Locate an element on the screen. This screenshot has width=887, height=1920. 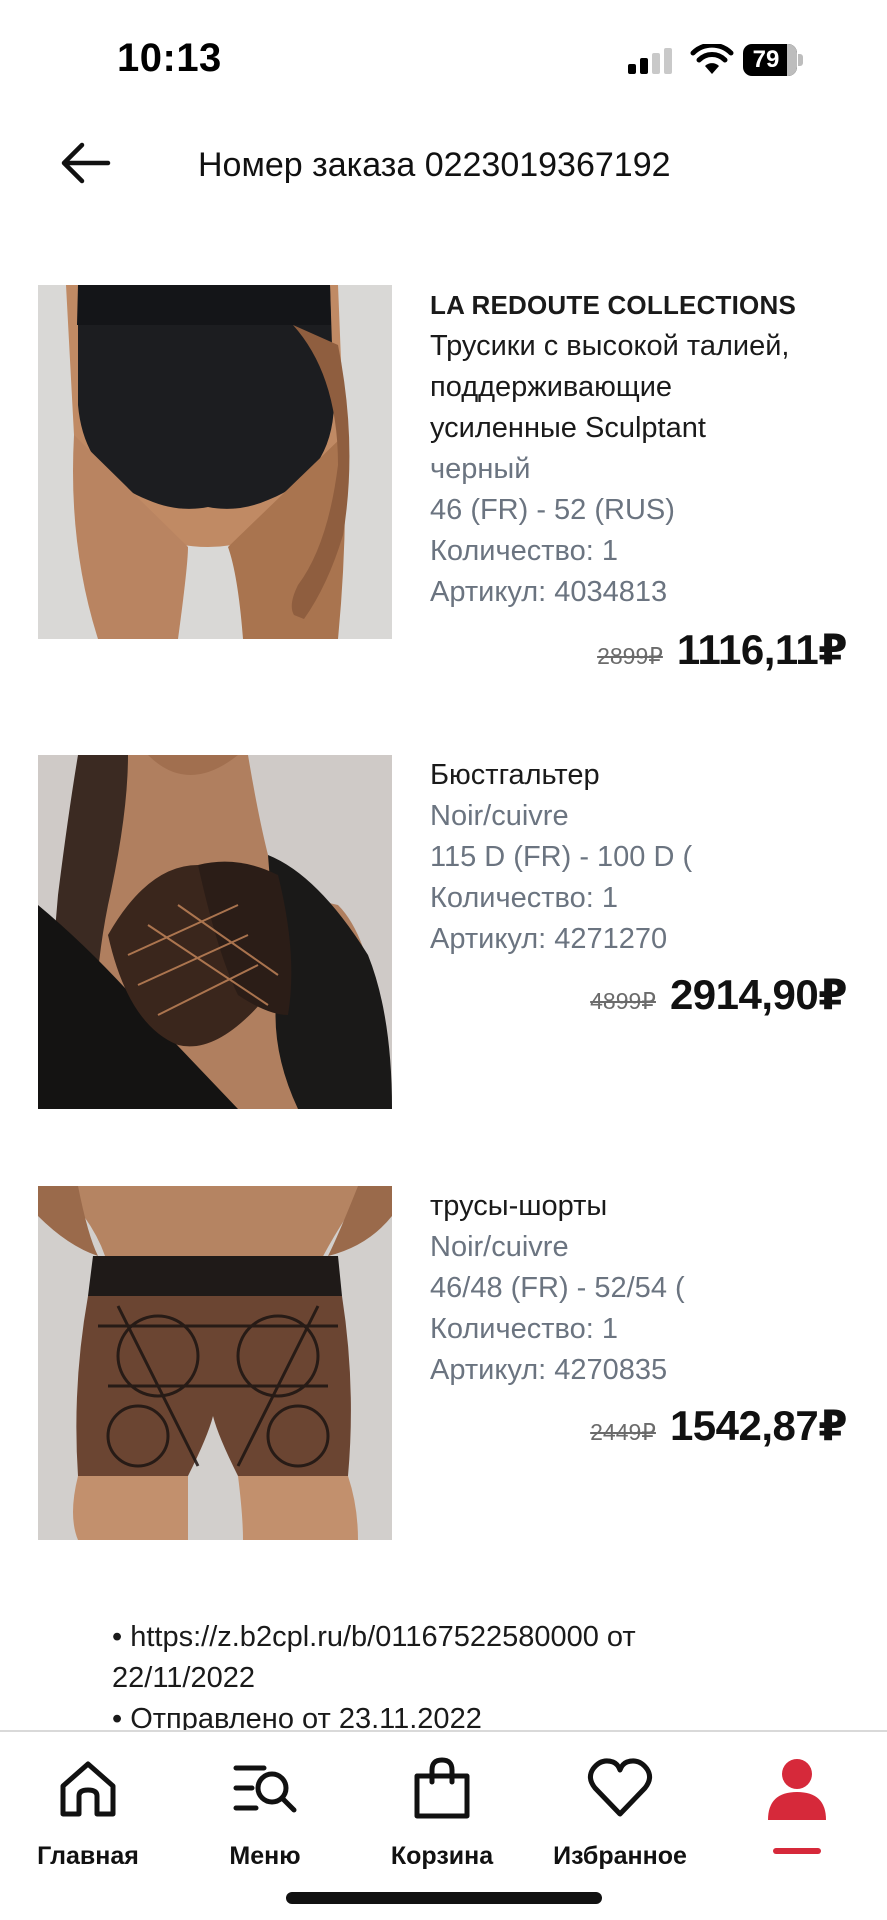
menu-search-icon is located at coordinates (265, 1789).